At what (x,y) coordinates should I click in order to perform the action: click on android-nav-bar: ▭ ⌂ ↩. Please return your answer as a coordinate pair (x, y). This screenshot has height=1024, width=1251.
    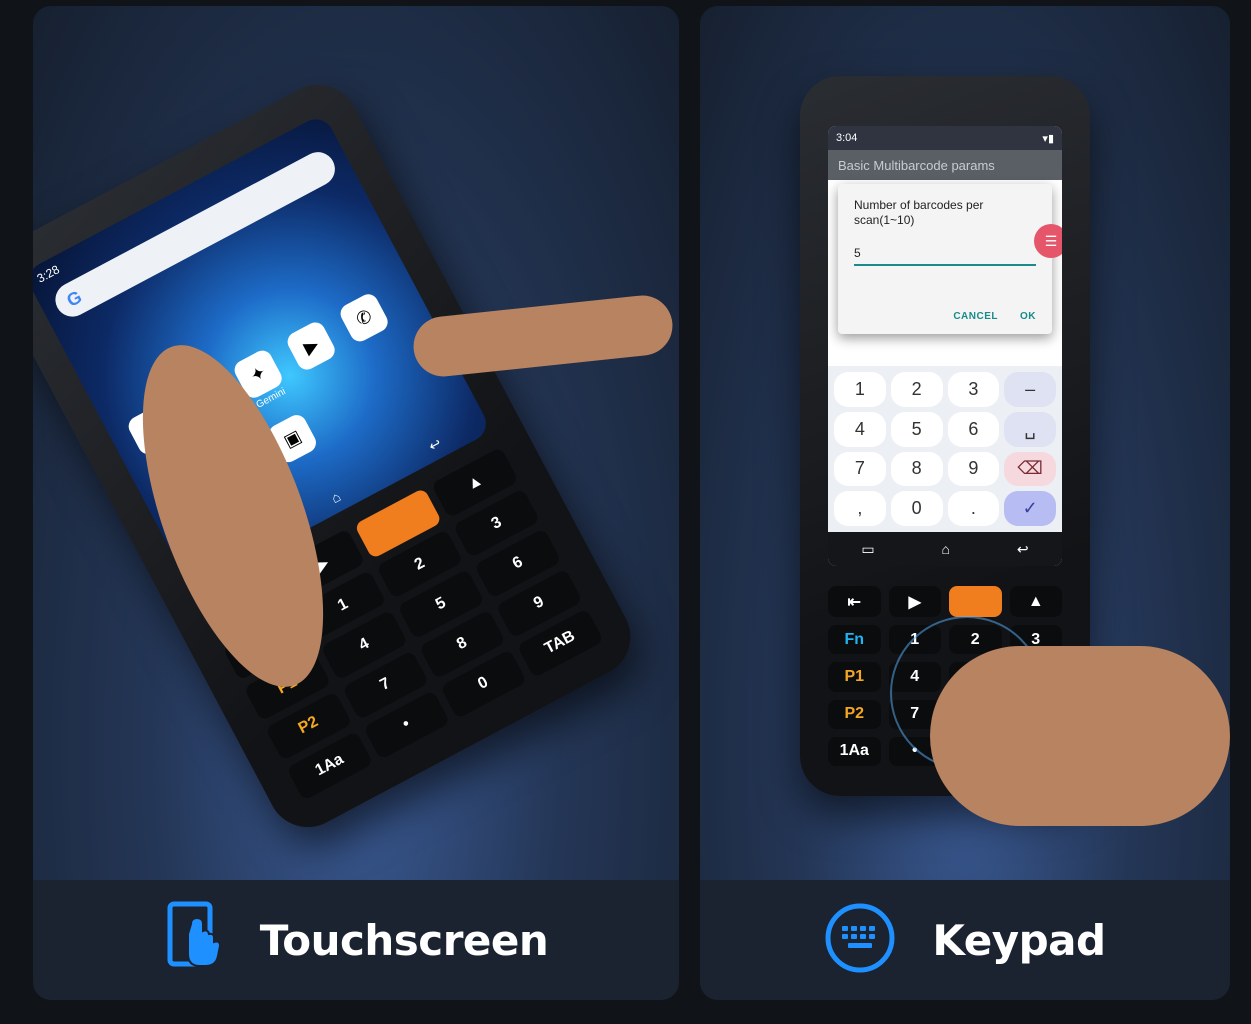
    Looking at the image, I should click on (945, 549).